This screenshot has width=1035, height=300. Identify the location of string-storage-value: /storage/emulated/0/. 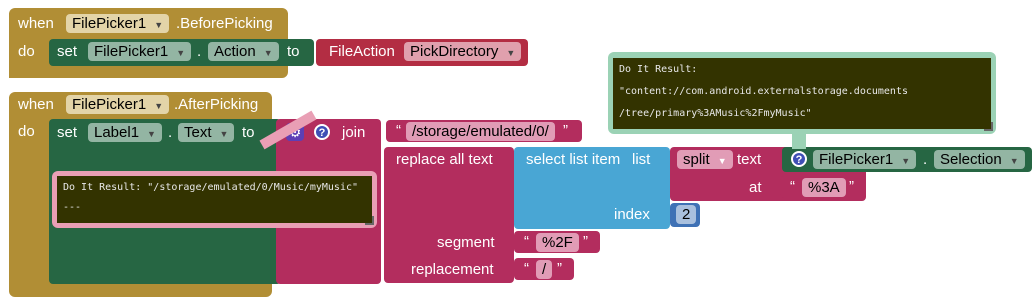
(480, 131).